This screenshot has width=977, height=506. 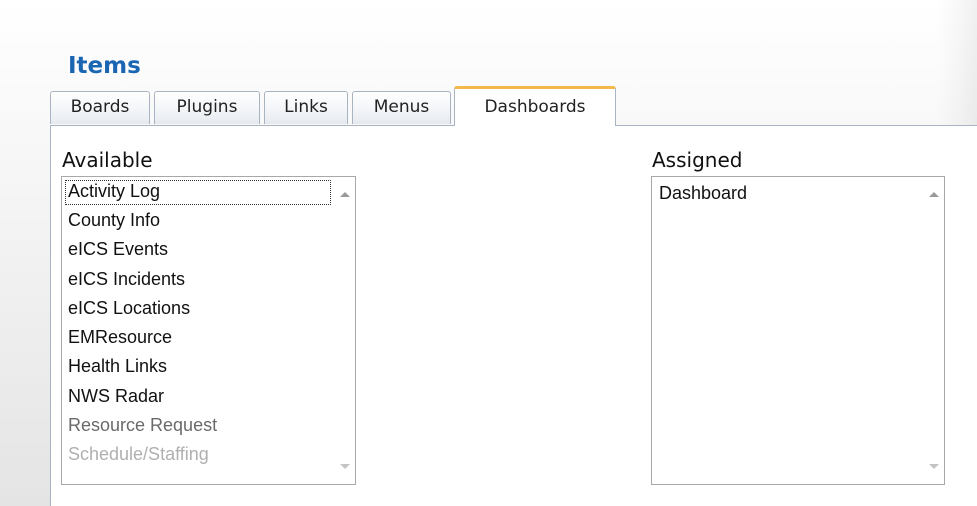 What do you see at coordinates (198, 192) in the screenshot?
I see `list-item: Activity Log` at bounding box center [198, 192].